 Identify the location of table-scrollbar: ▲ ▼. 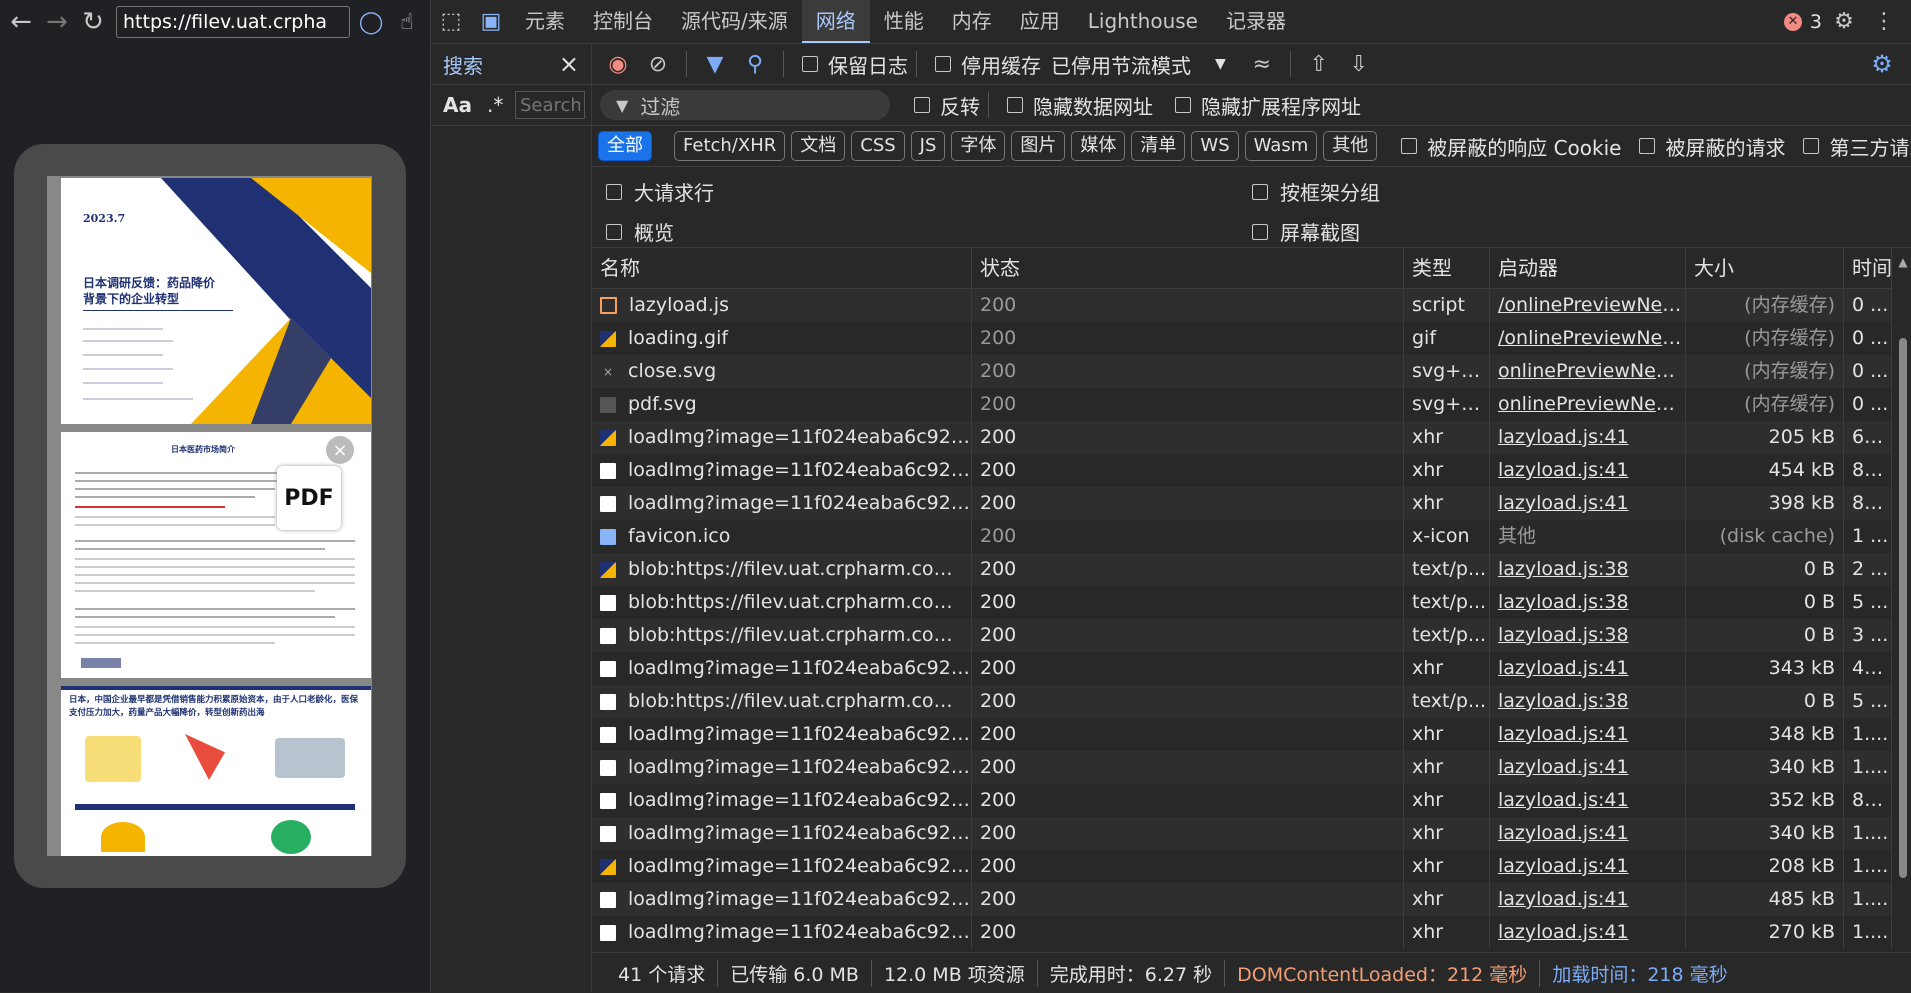
(1903, 620).